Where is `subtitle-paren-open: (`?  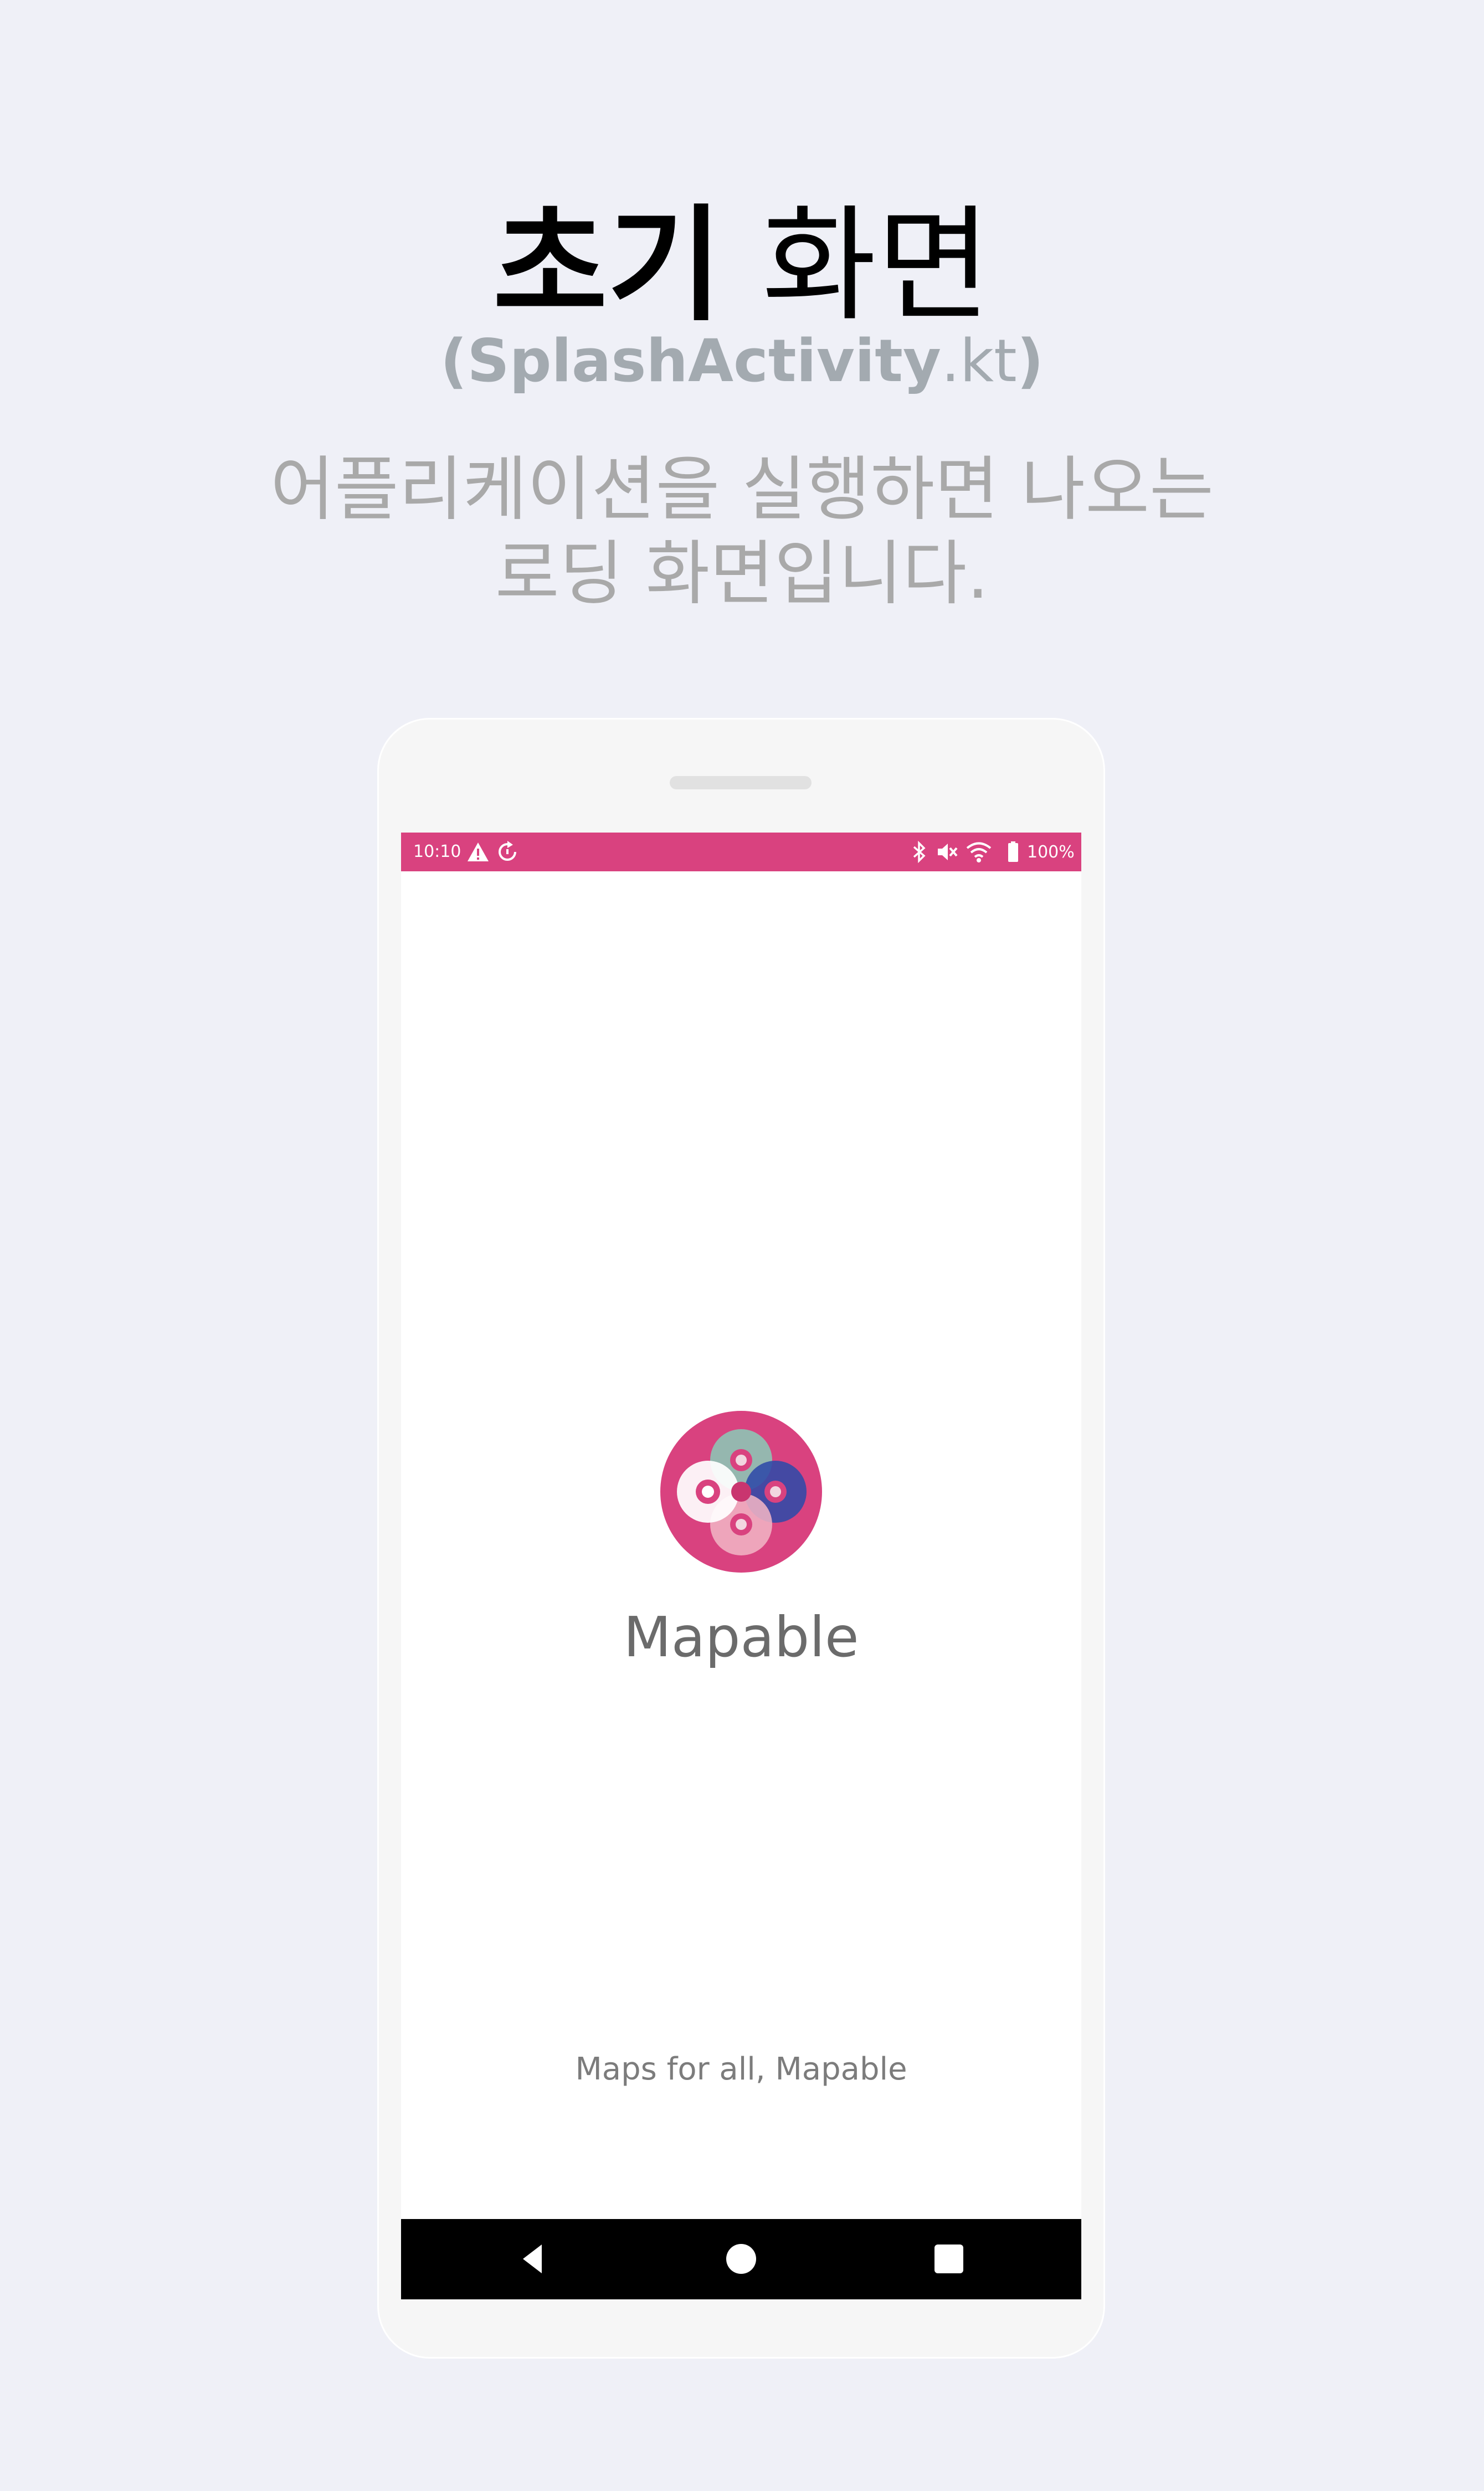 subtitle-paren-open: ( is located at coordinates (454, 361).